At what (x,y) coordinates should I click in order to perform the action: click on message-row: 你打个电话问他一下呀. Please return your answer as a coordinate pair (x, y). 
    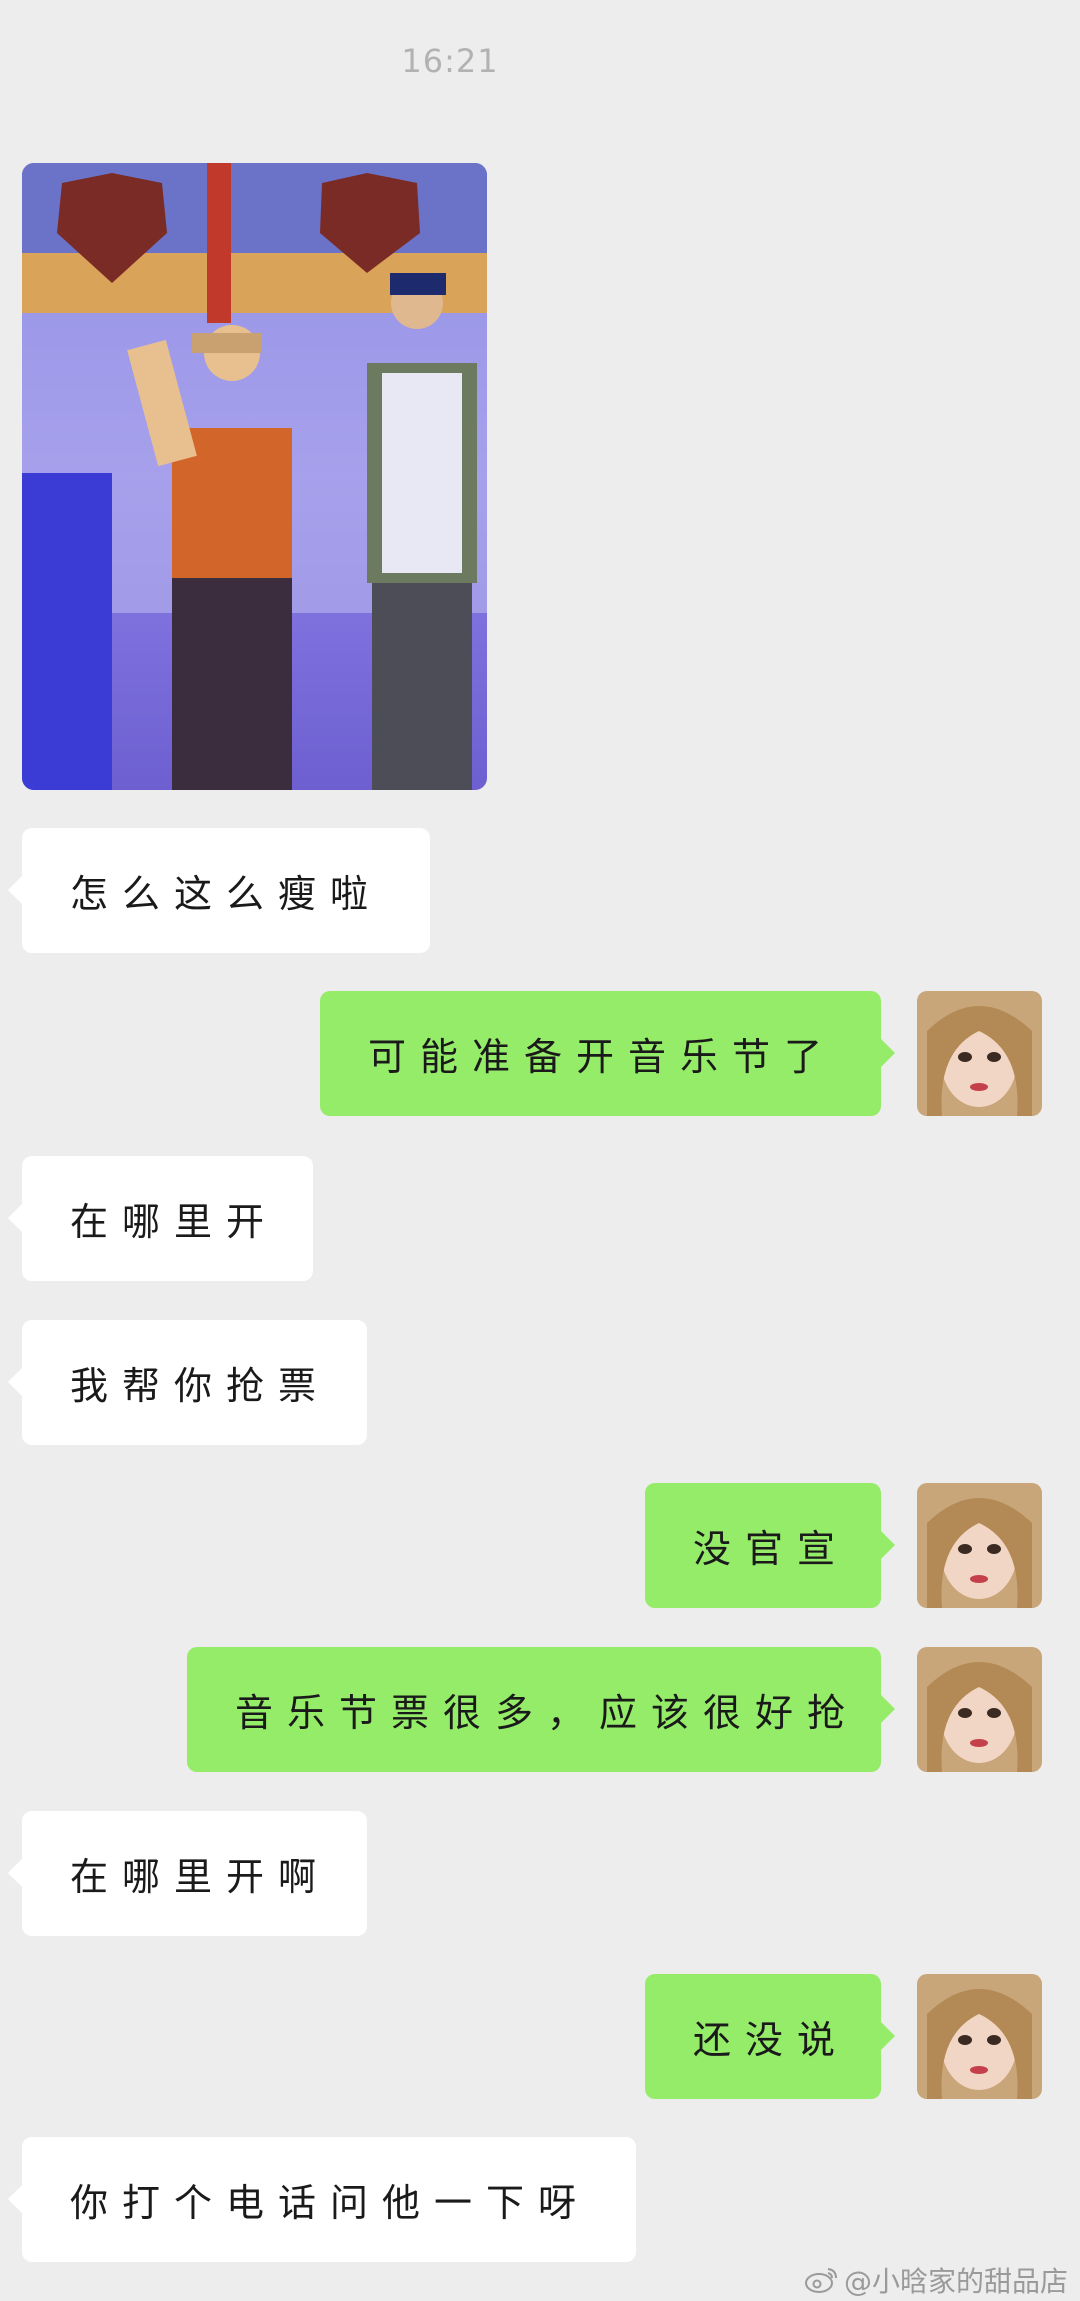
    Looking at the image, I should click on (540, 2199).